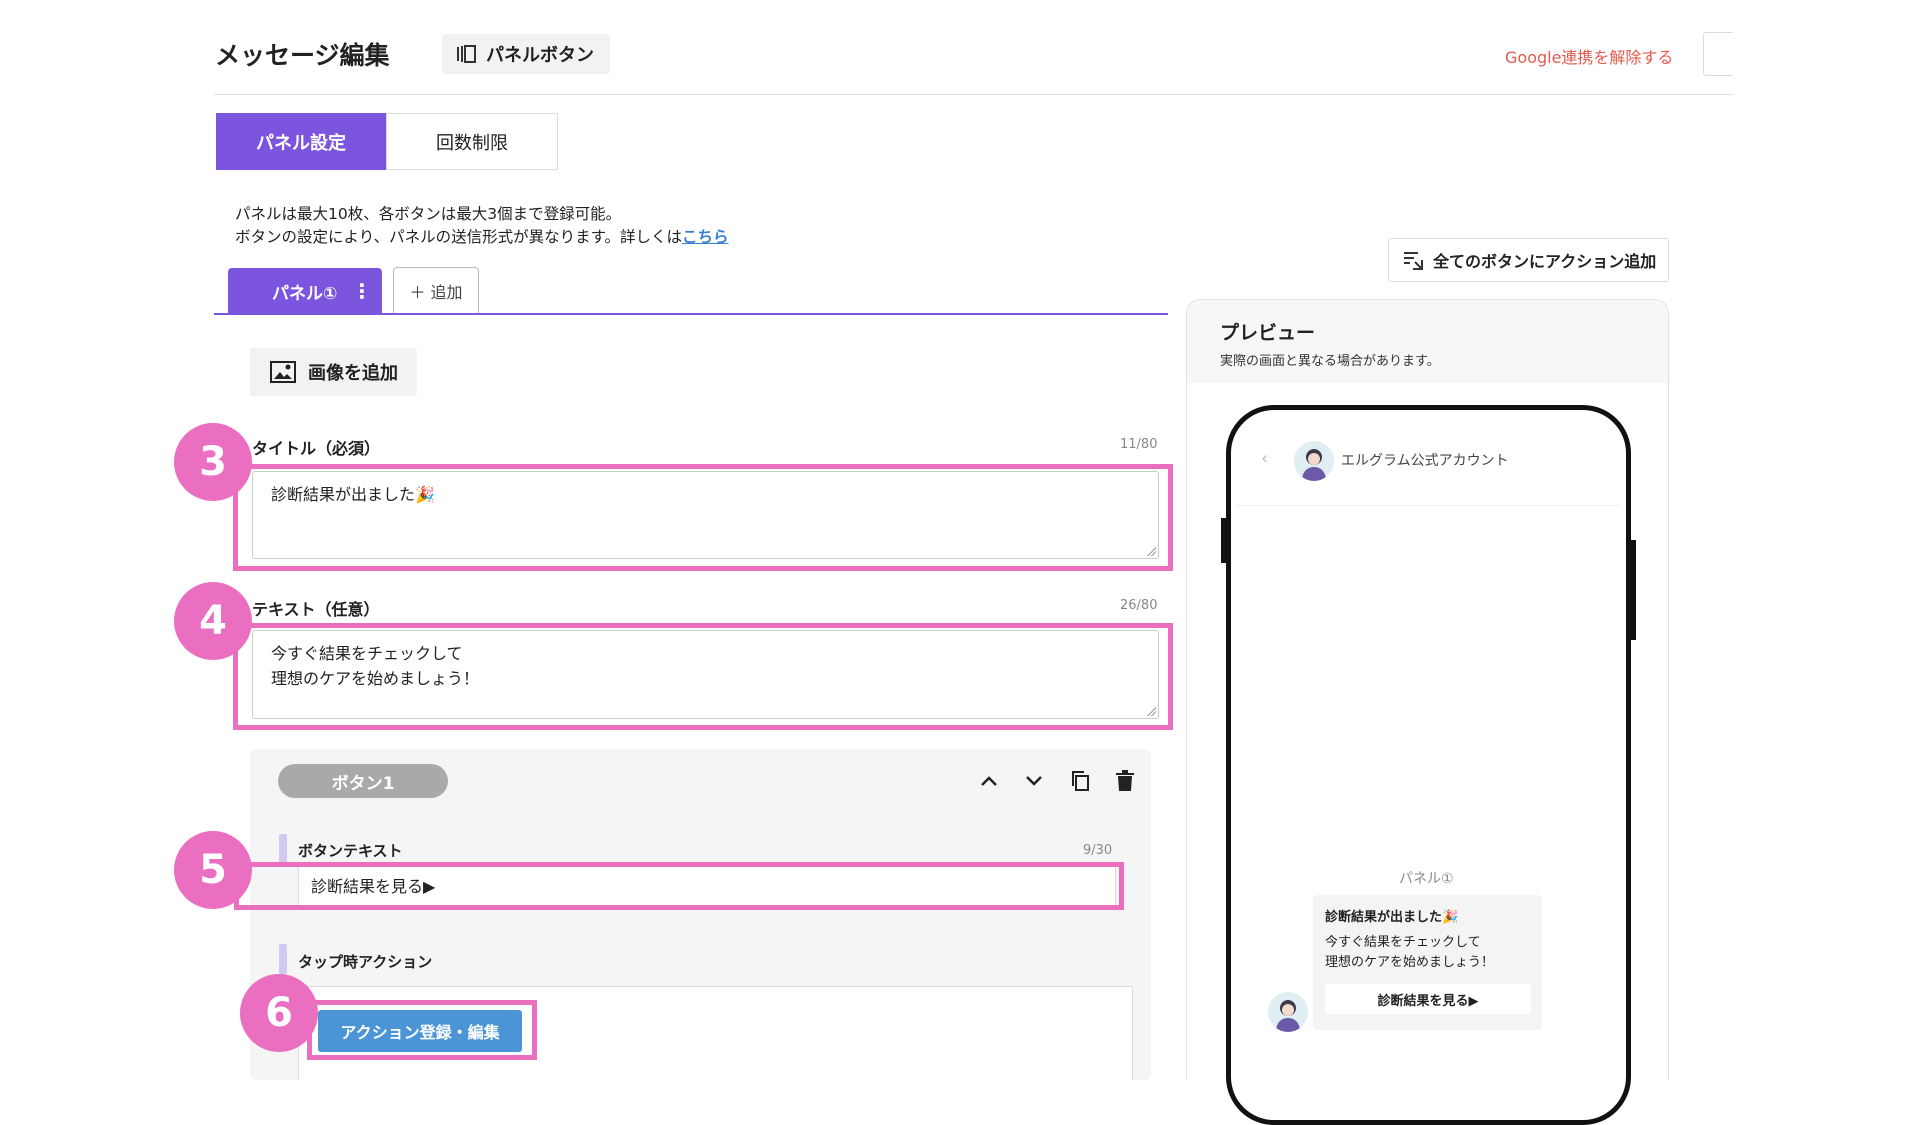  Describe the element at coordinates (1098, 850) in the screenshot. I see `button-text-counter: 9/30` at that location.